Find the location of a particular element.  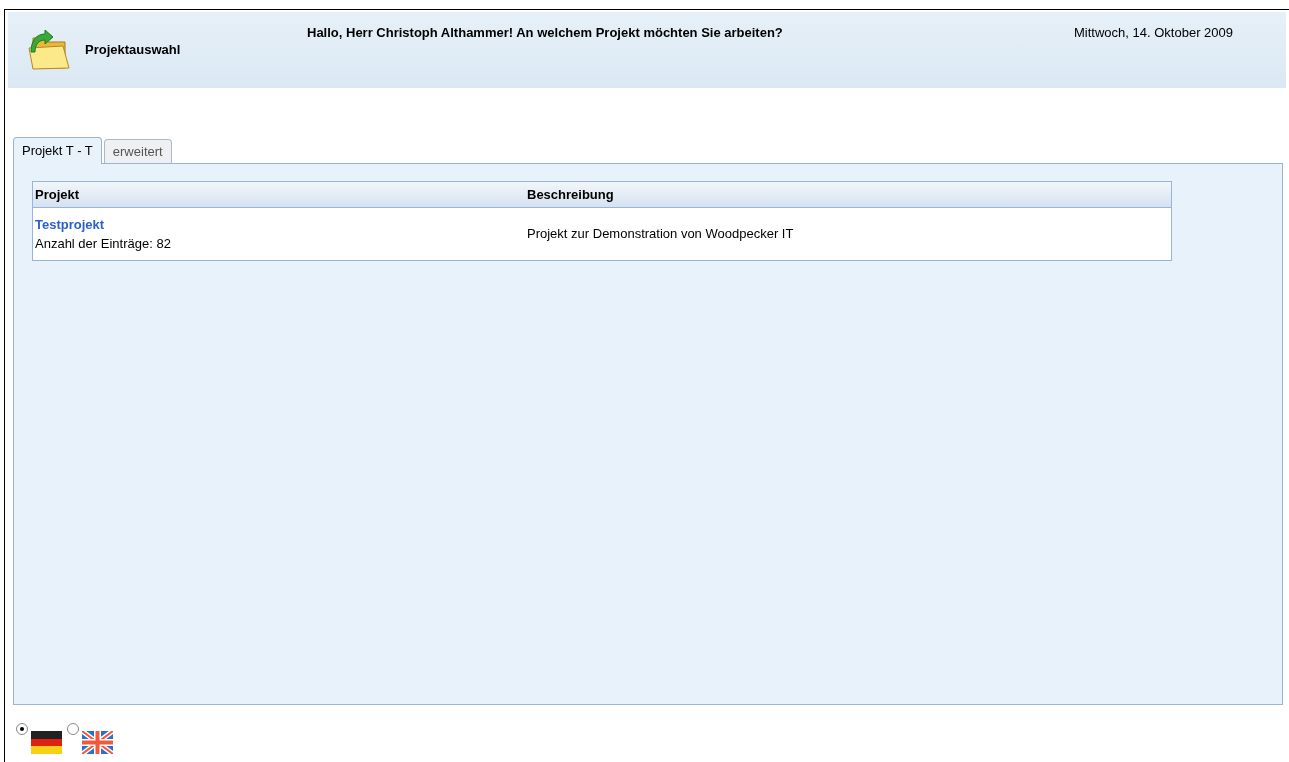

entry-count: Anzahl der Einträge: 82 is located at coordinates (103, 244).